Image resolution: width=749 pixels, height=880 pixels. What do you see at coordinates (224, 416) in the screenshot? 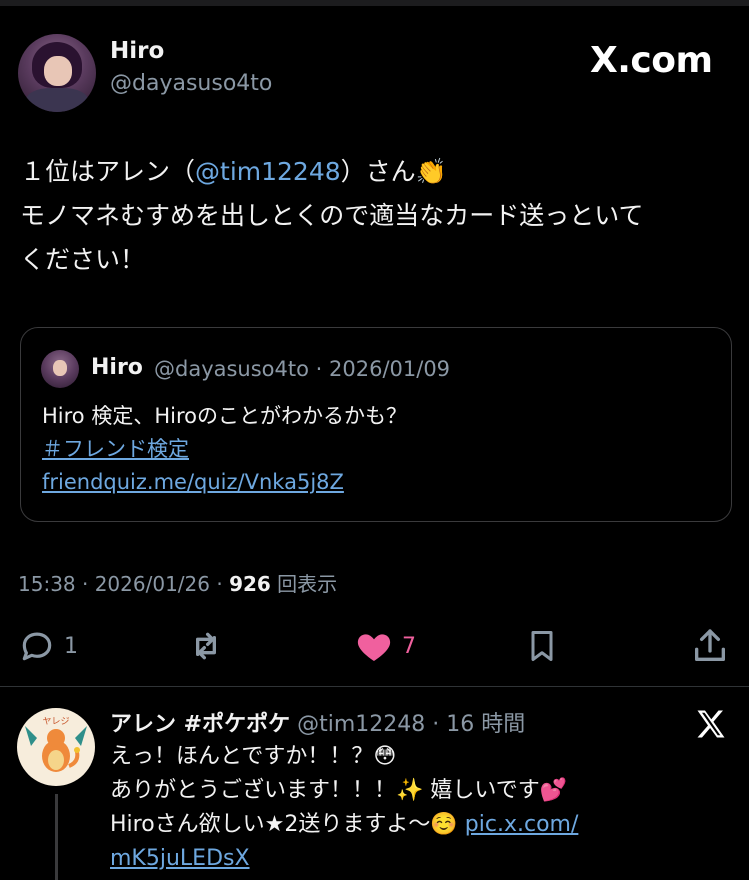
I see `quote-text: Hiro 検定、Hiroのことがわかるかも？` at bounding box center [224, 416].